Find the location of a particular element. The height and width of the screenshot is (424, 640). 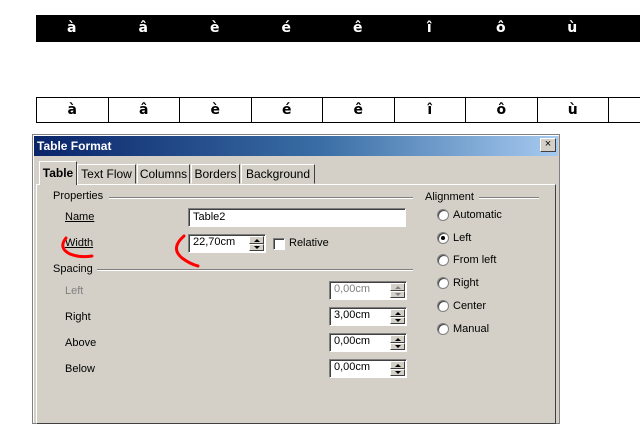

properties-divider is located at coordinates (261, 198).